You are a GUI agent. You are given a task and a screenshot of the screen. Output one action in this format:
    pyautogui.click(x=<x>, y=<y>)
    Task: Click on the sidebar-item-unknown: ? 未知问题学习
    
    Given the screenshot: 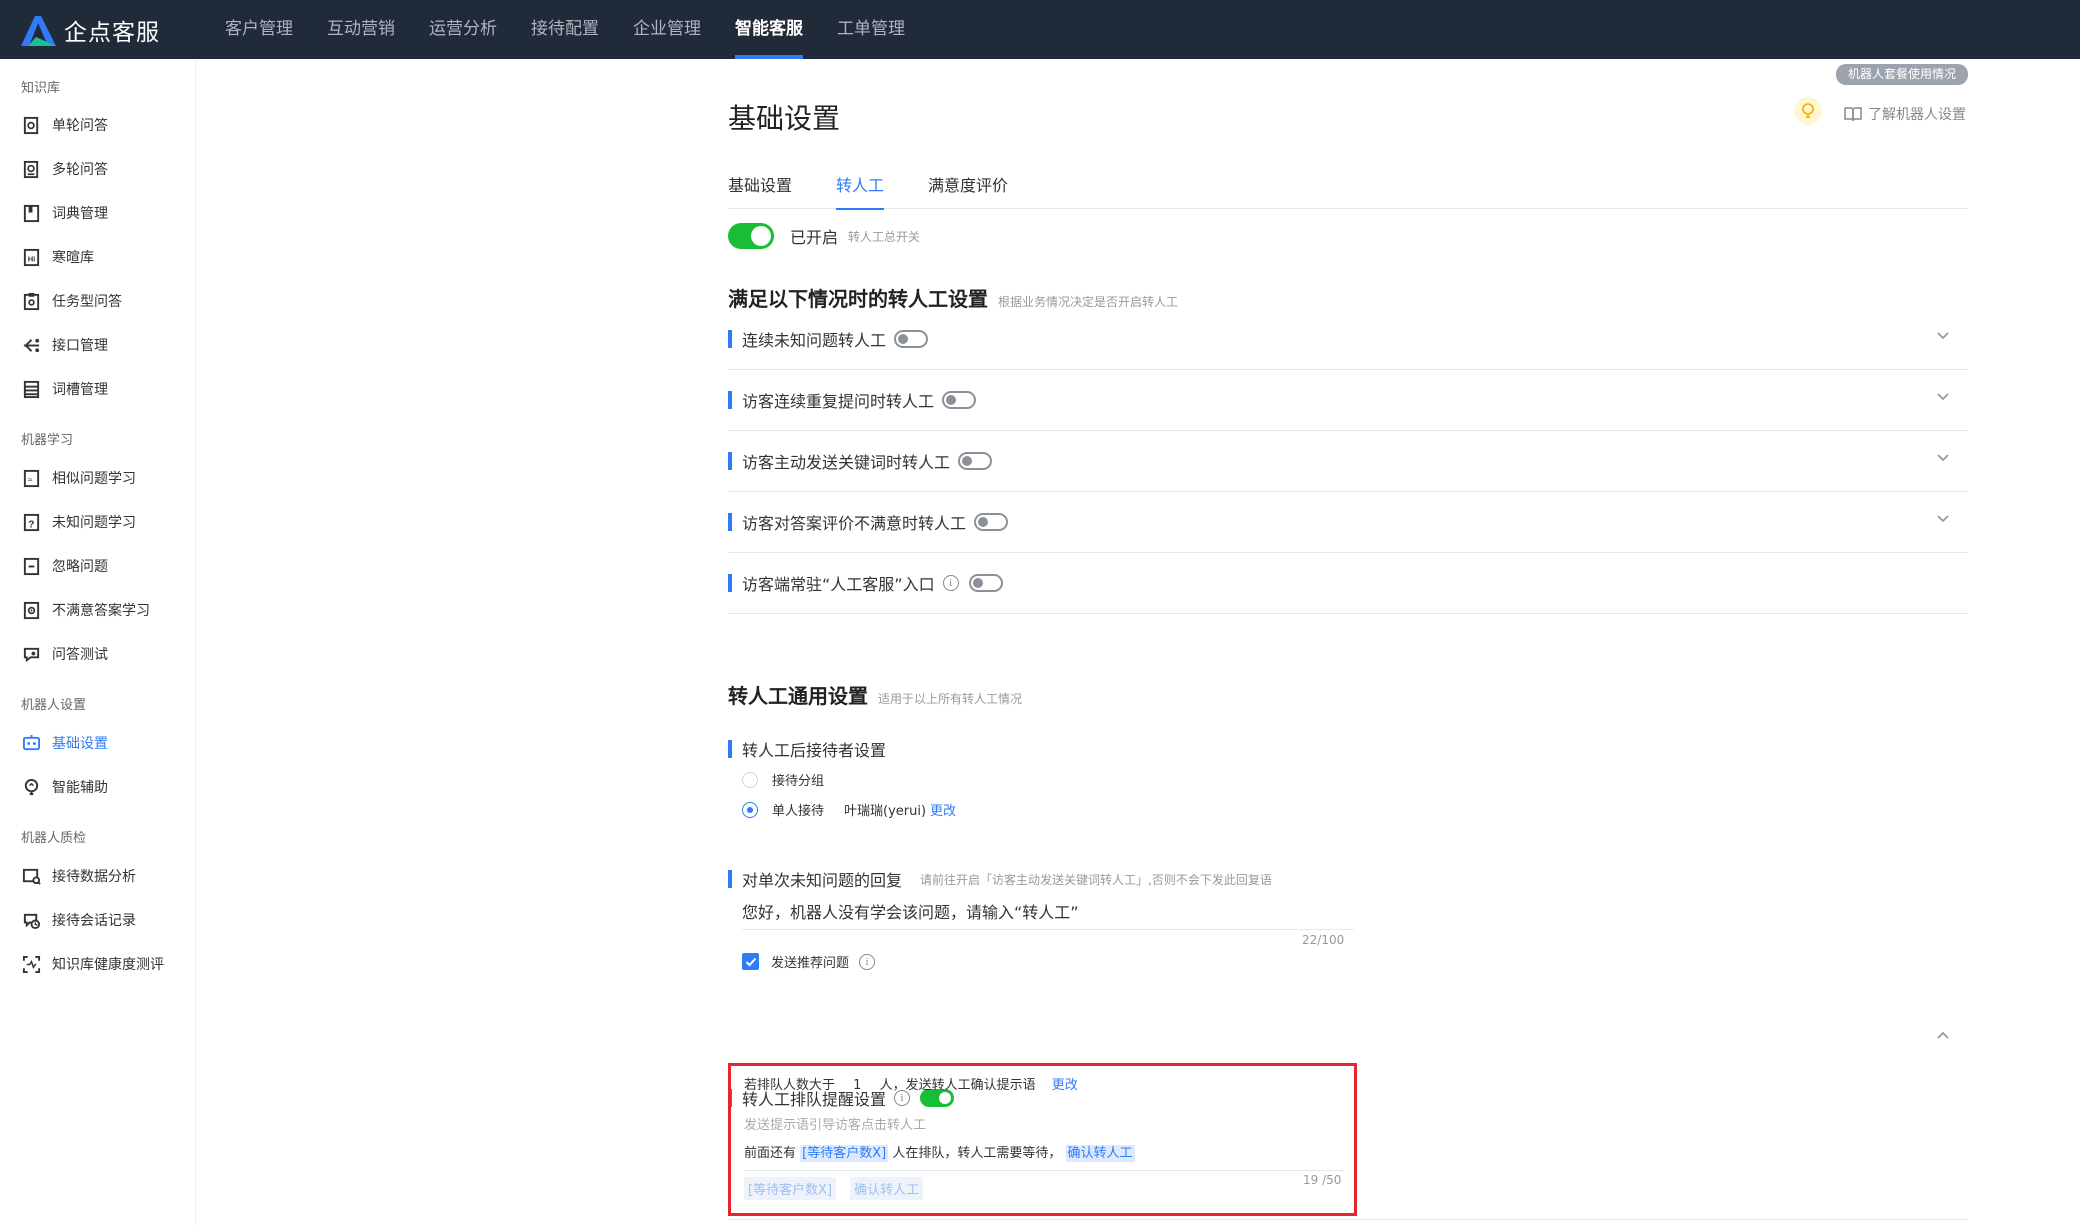 What is the action you would take?
    pyautogui.click(x=97, y=522)
    